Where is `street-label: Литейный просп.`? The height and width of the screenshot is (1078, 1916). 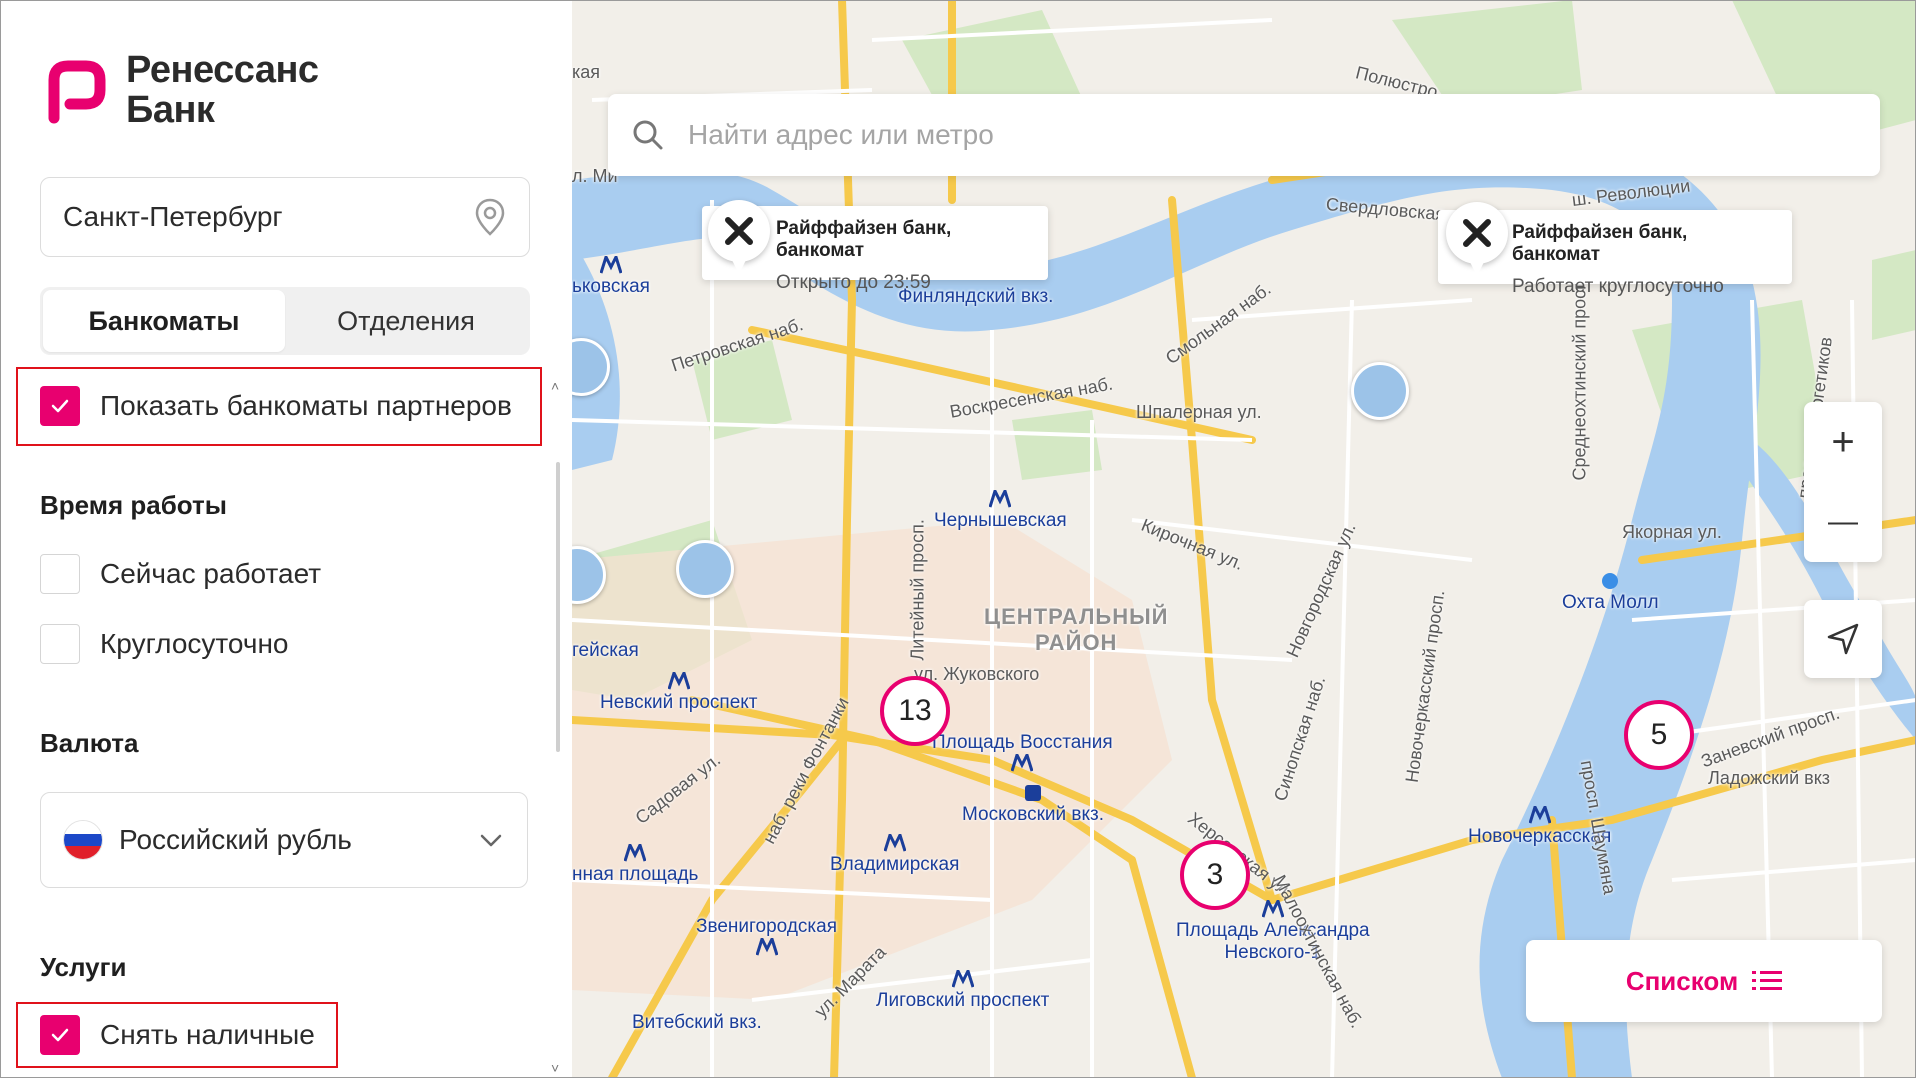 street-label: Литейный просп. is located at coordinates (917, 590).